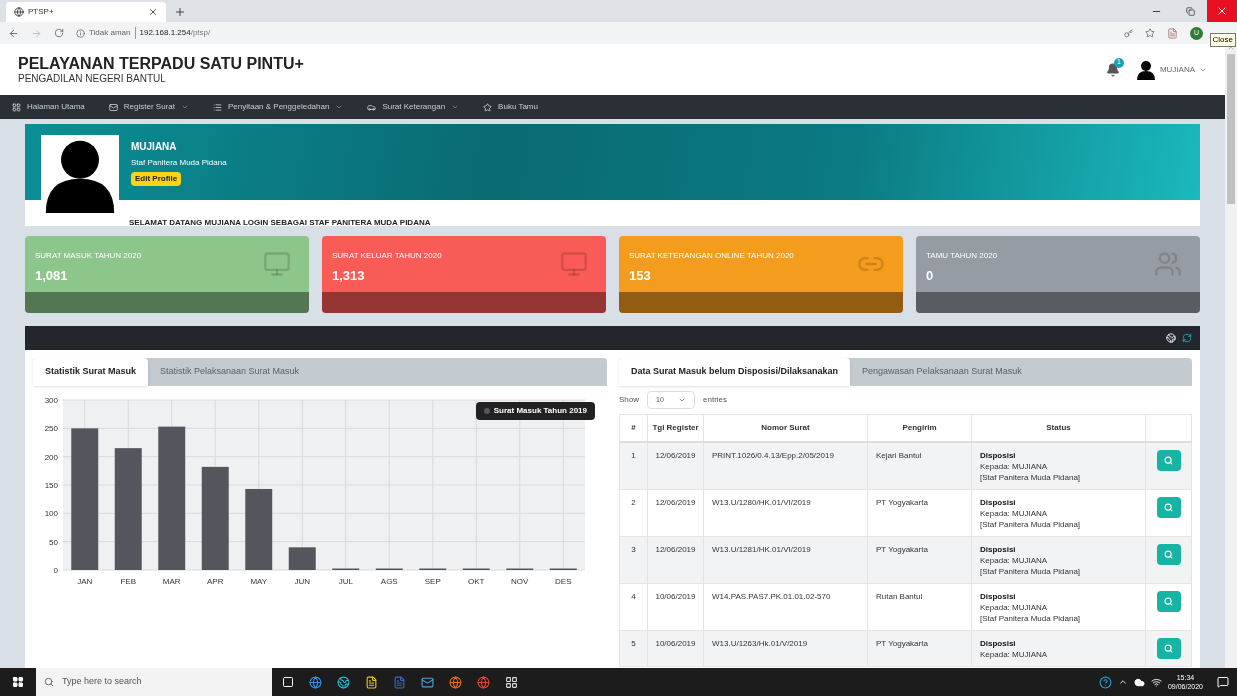  What do you see at coordinates (59, 33) in the screenshot?
I see `reload-icon` at bounding box center [59, 33].